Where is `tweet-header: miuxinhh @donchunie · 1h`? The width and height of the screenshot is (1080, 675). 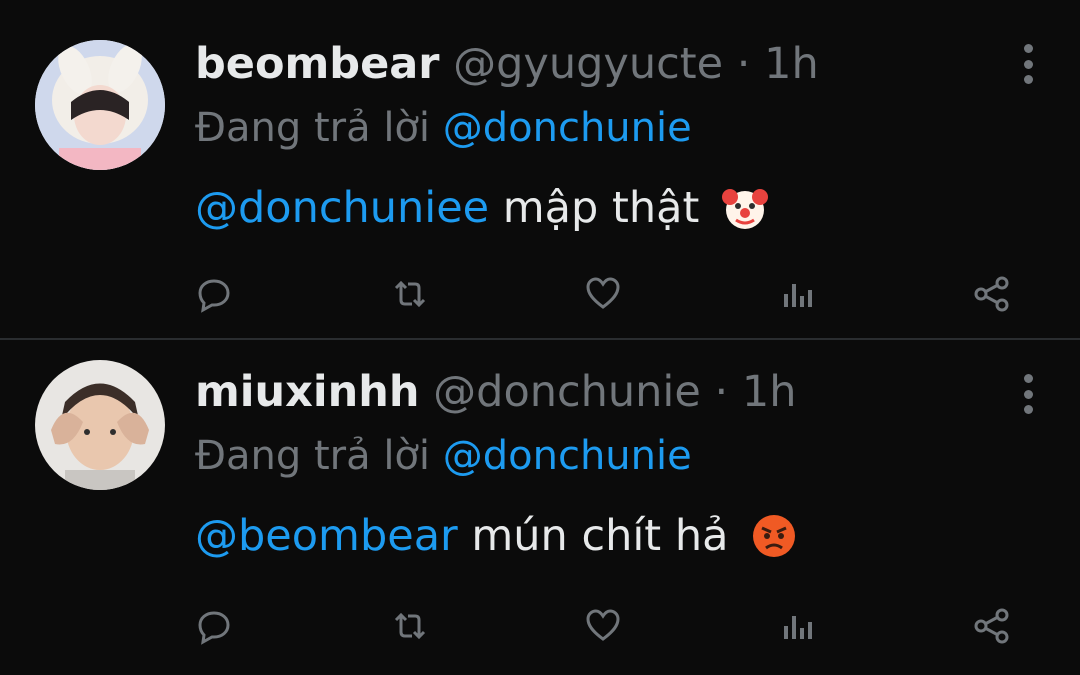 tweet-header: miuxinhh @donchunie · 1h is located at coordinates (495, 392).